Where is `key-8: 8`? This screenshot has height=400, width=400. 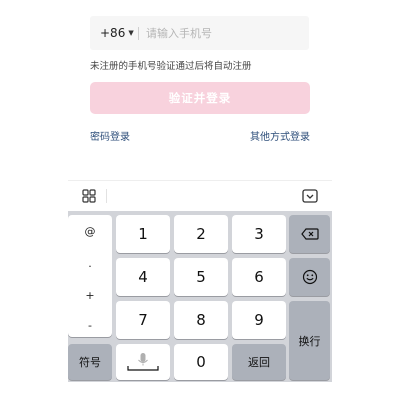 key-8: 8 is located at coordinates (201, 320).